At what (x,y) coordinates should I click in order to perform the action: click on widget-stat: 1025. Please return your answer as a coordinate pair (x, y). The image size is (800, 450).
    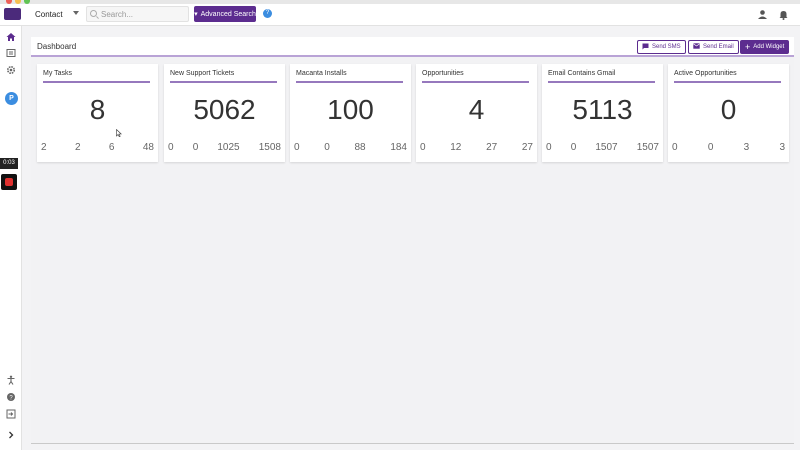
    Looking at the image, I should click on (228, 147).